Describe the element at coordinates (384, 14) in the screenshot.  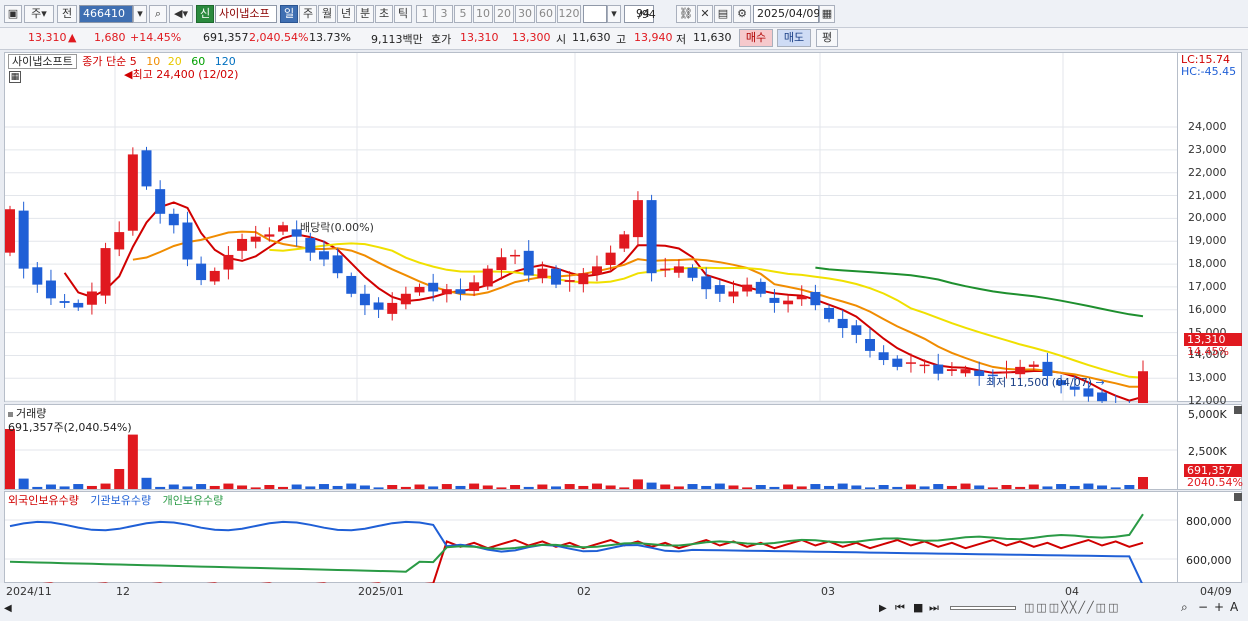
I see `period-second: 초` at that location.